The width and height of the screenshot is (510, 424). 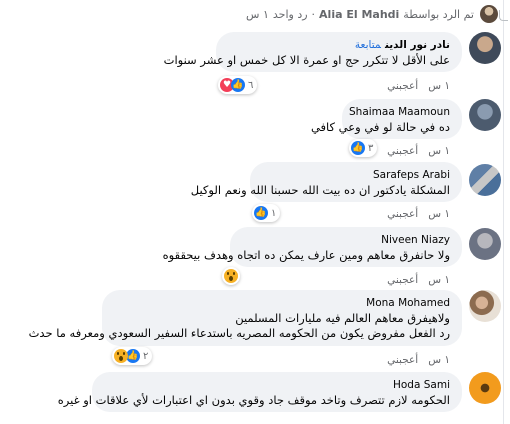 I want to click on reaction-summary: 👍 ٣, so click(x=363, y=148).